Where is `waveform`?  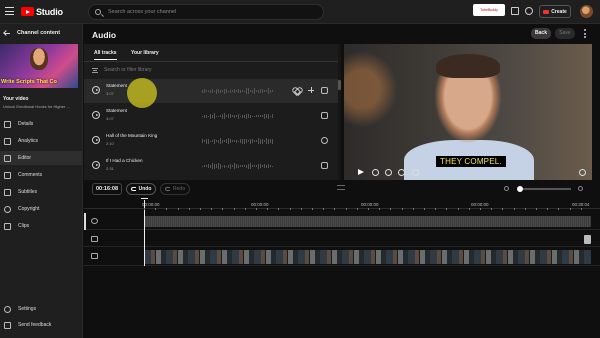
waveform is located at coordinates (238, 116).